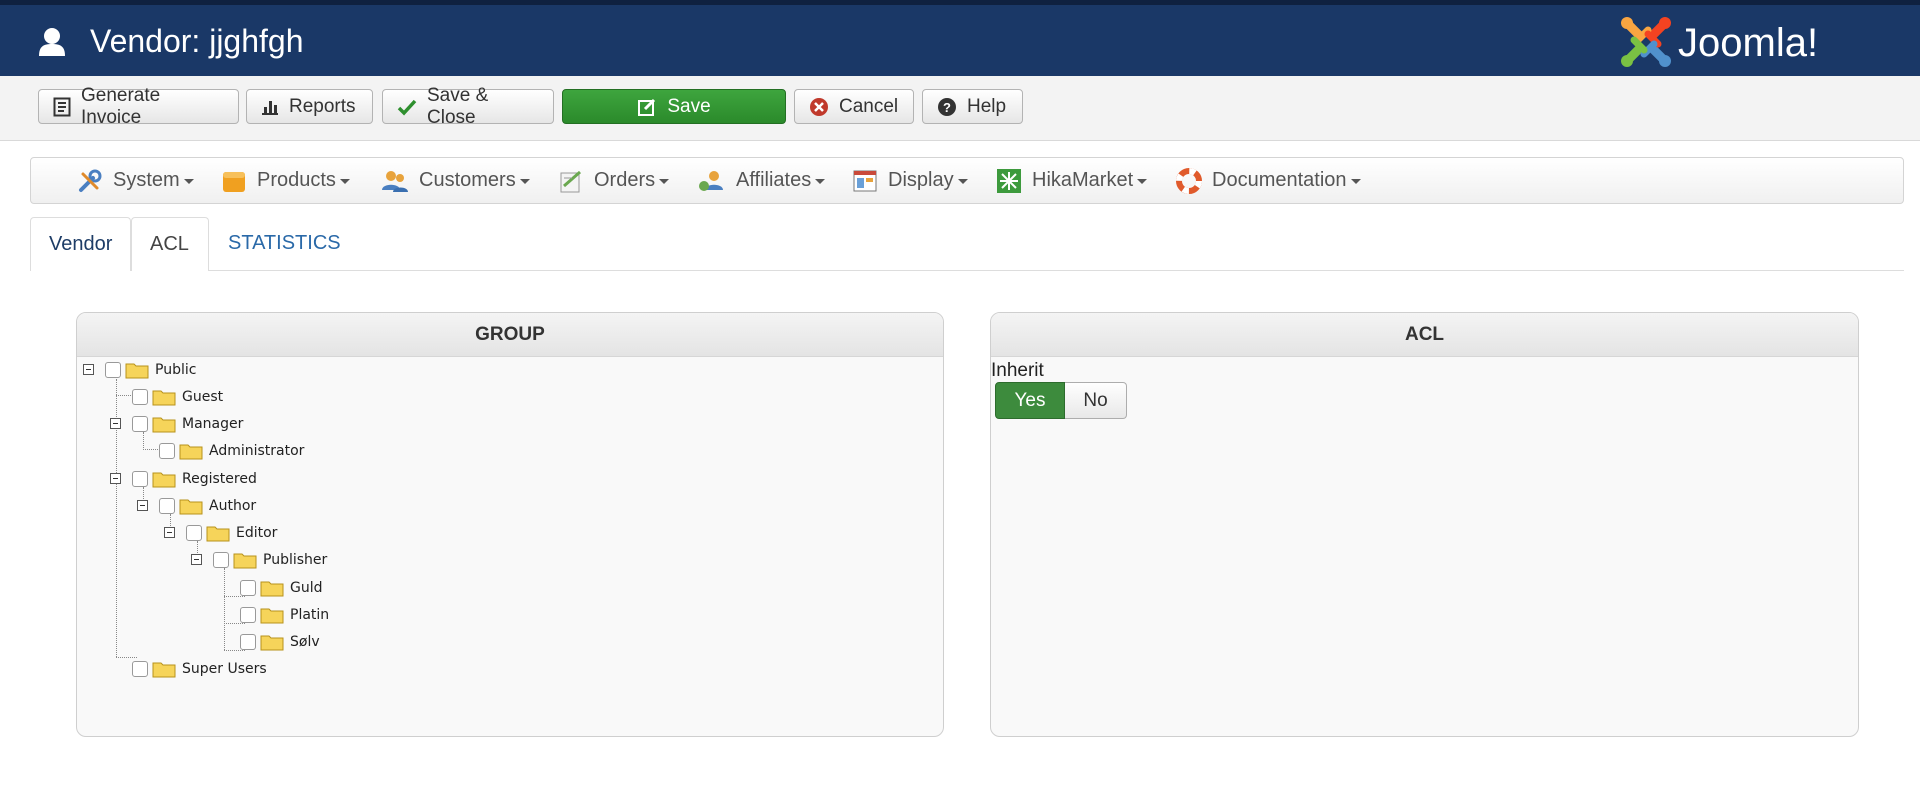 This screenshot has height=792, width=1920. I want to click on cancel-label: Cancel, so click(869, 106).